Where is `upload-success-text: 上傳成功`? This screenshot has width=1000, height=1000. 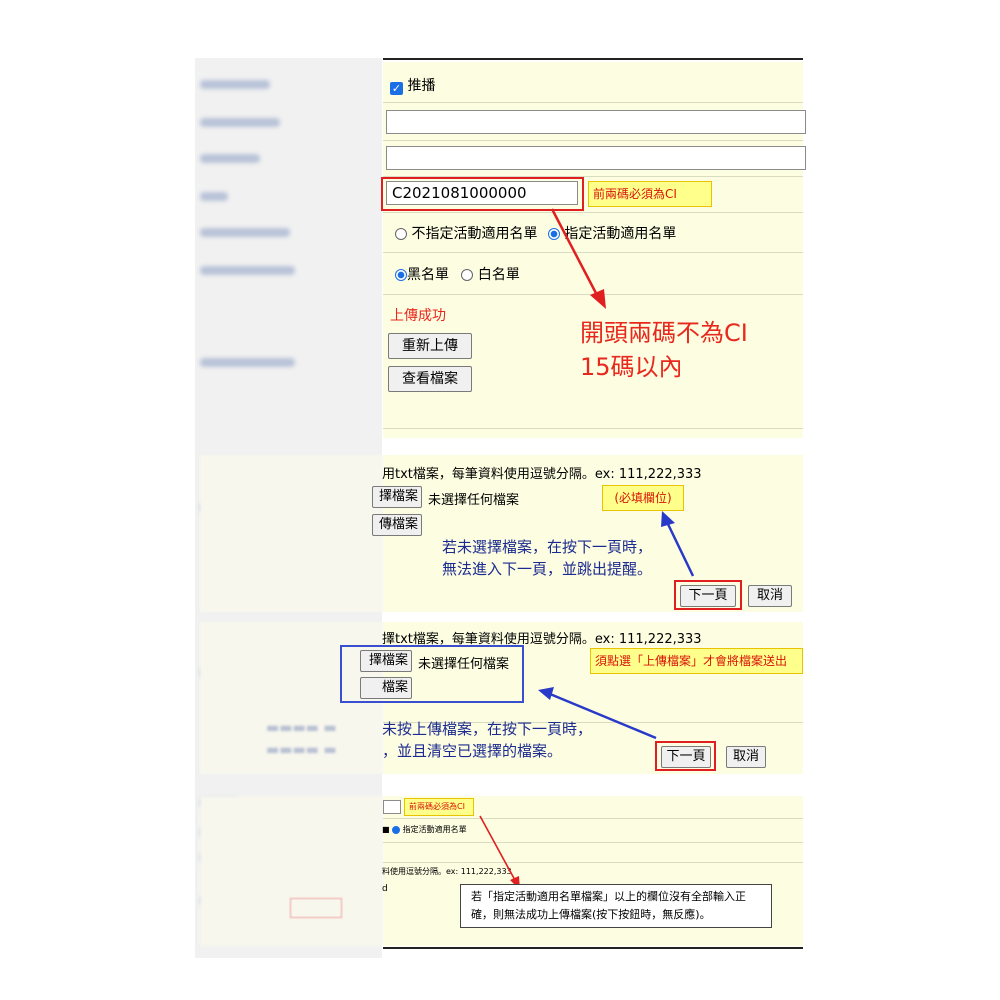
upload-success-text: 上傳成功 is located at coordinates (418, 316).